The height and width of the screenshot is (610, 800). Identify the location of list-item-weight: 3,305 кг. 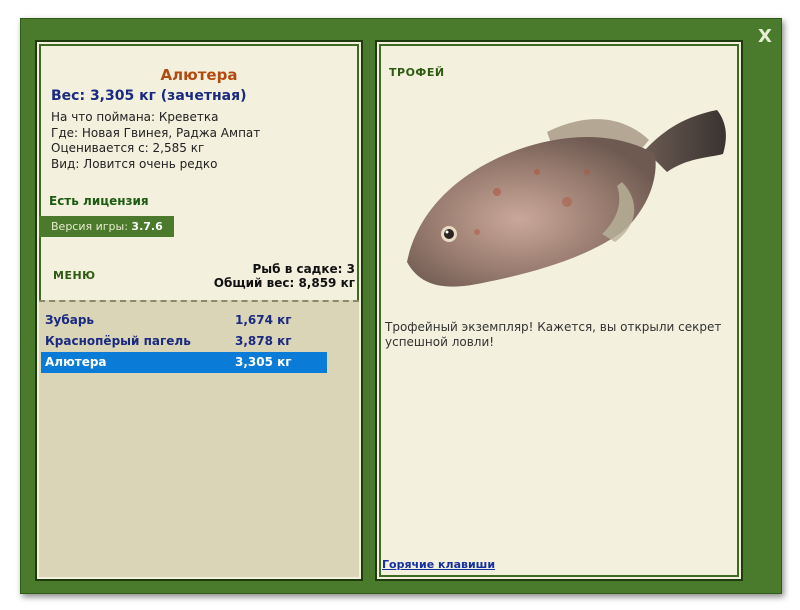
(263, 362).